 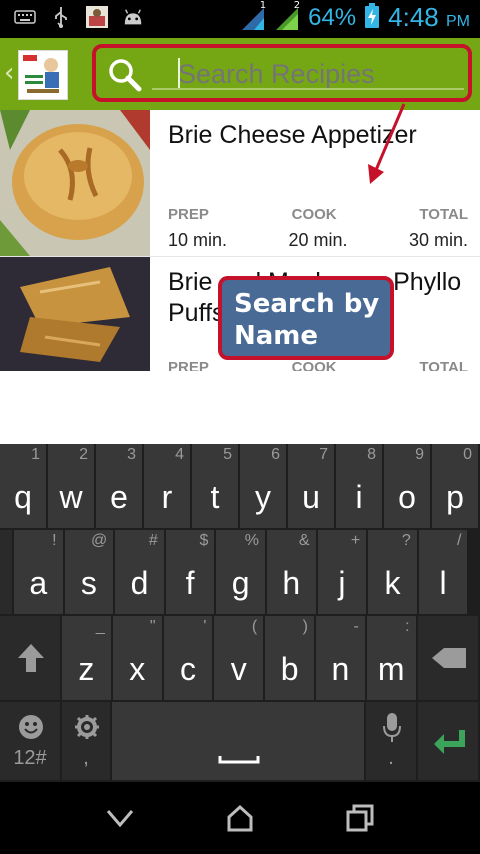 I want to click on key-hint: 4, so click(x=179, y=454).